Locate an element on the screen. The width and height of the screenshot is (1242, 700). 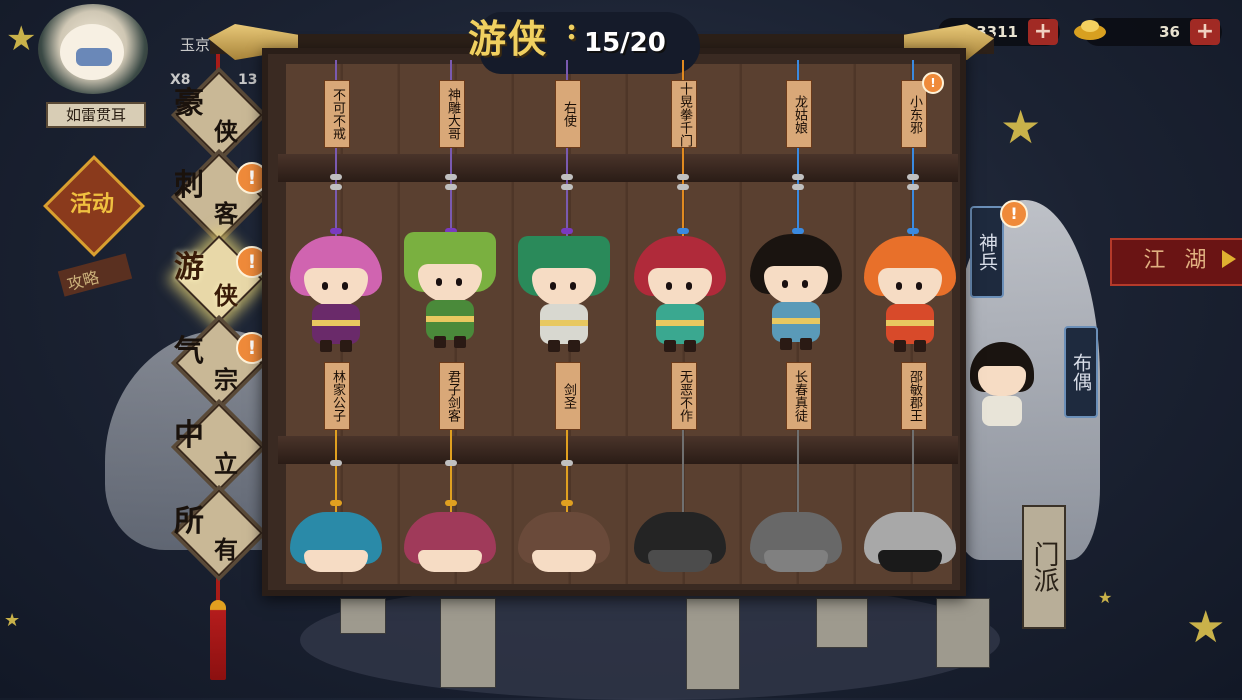
hero-bottom-4-locked is located at coordinates (680, 541).